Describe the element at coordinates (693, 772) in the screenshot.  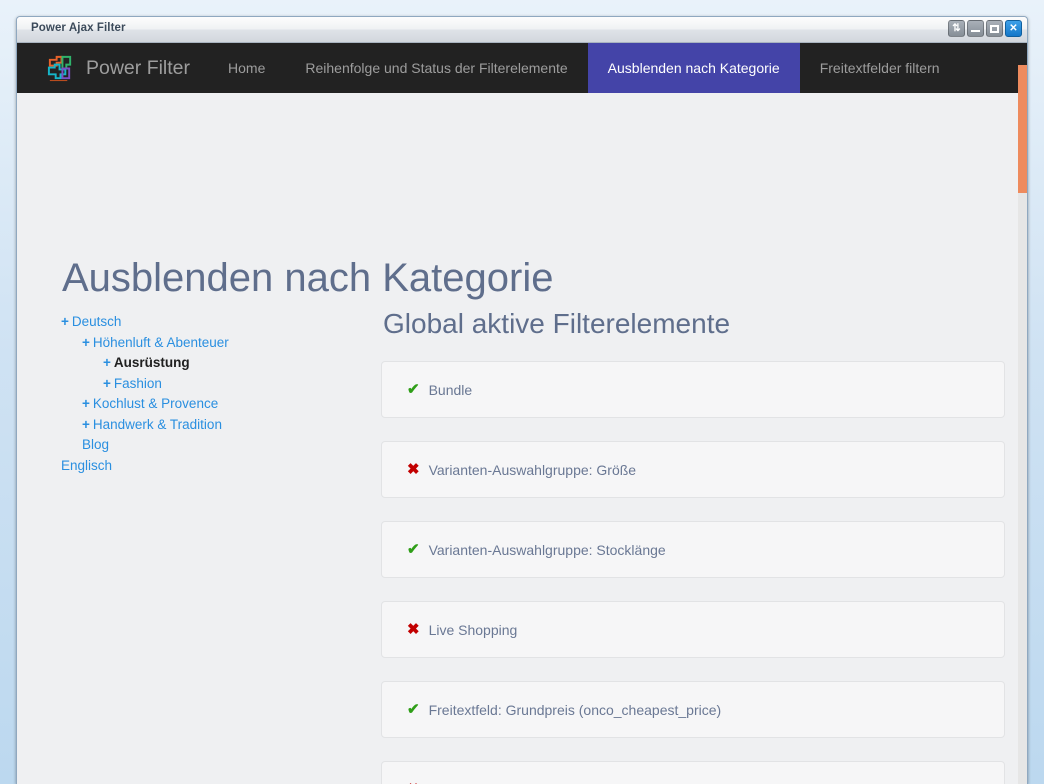
I see `filter-card: ✖Eigenschaft: Geeignet für` at that location.